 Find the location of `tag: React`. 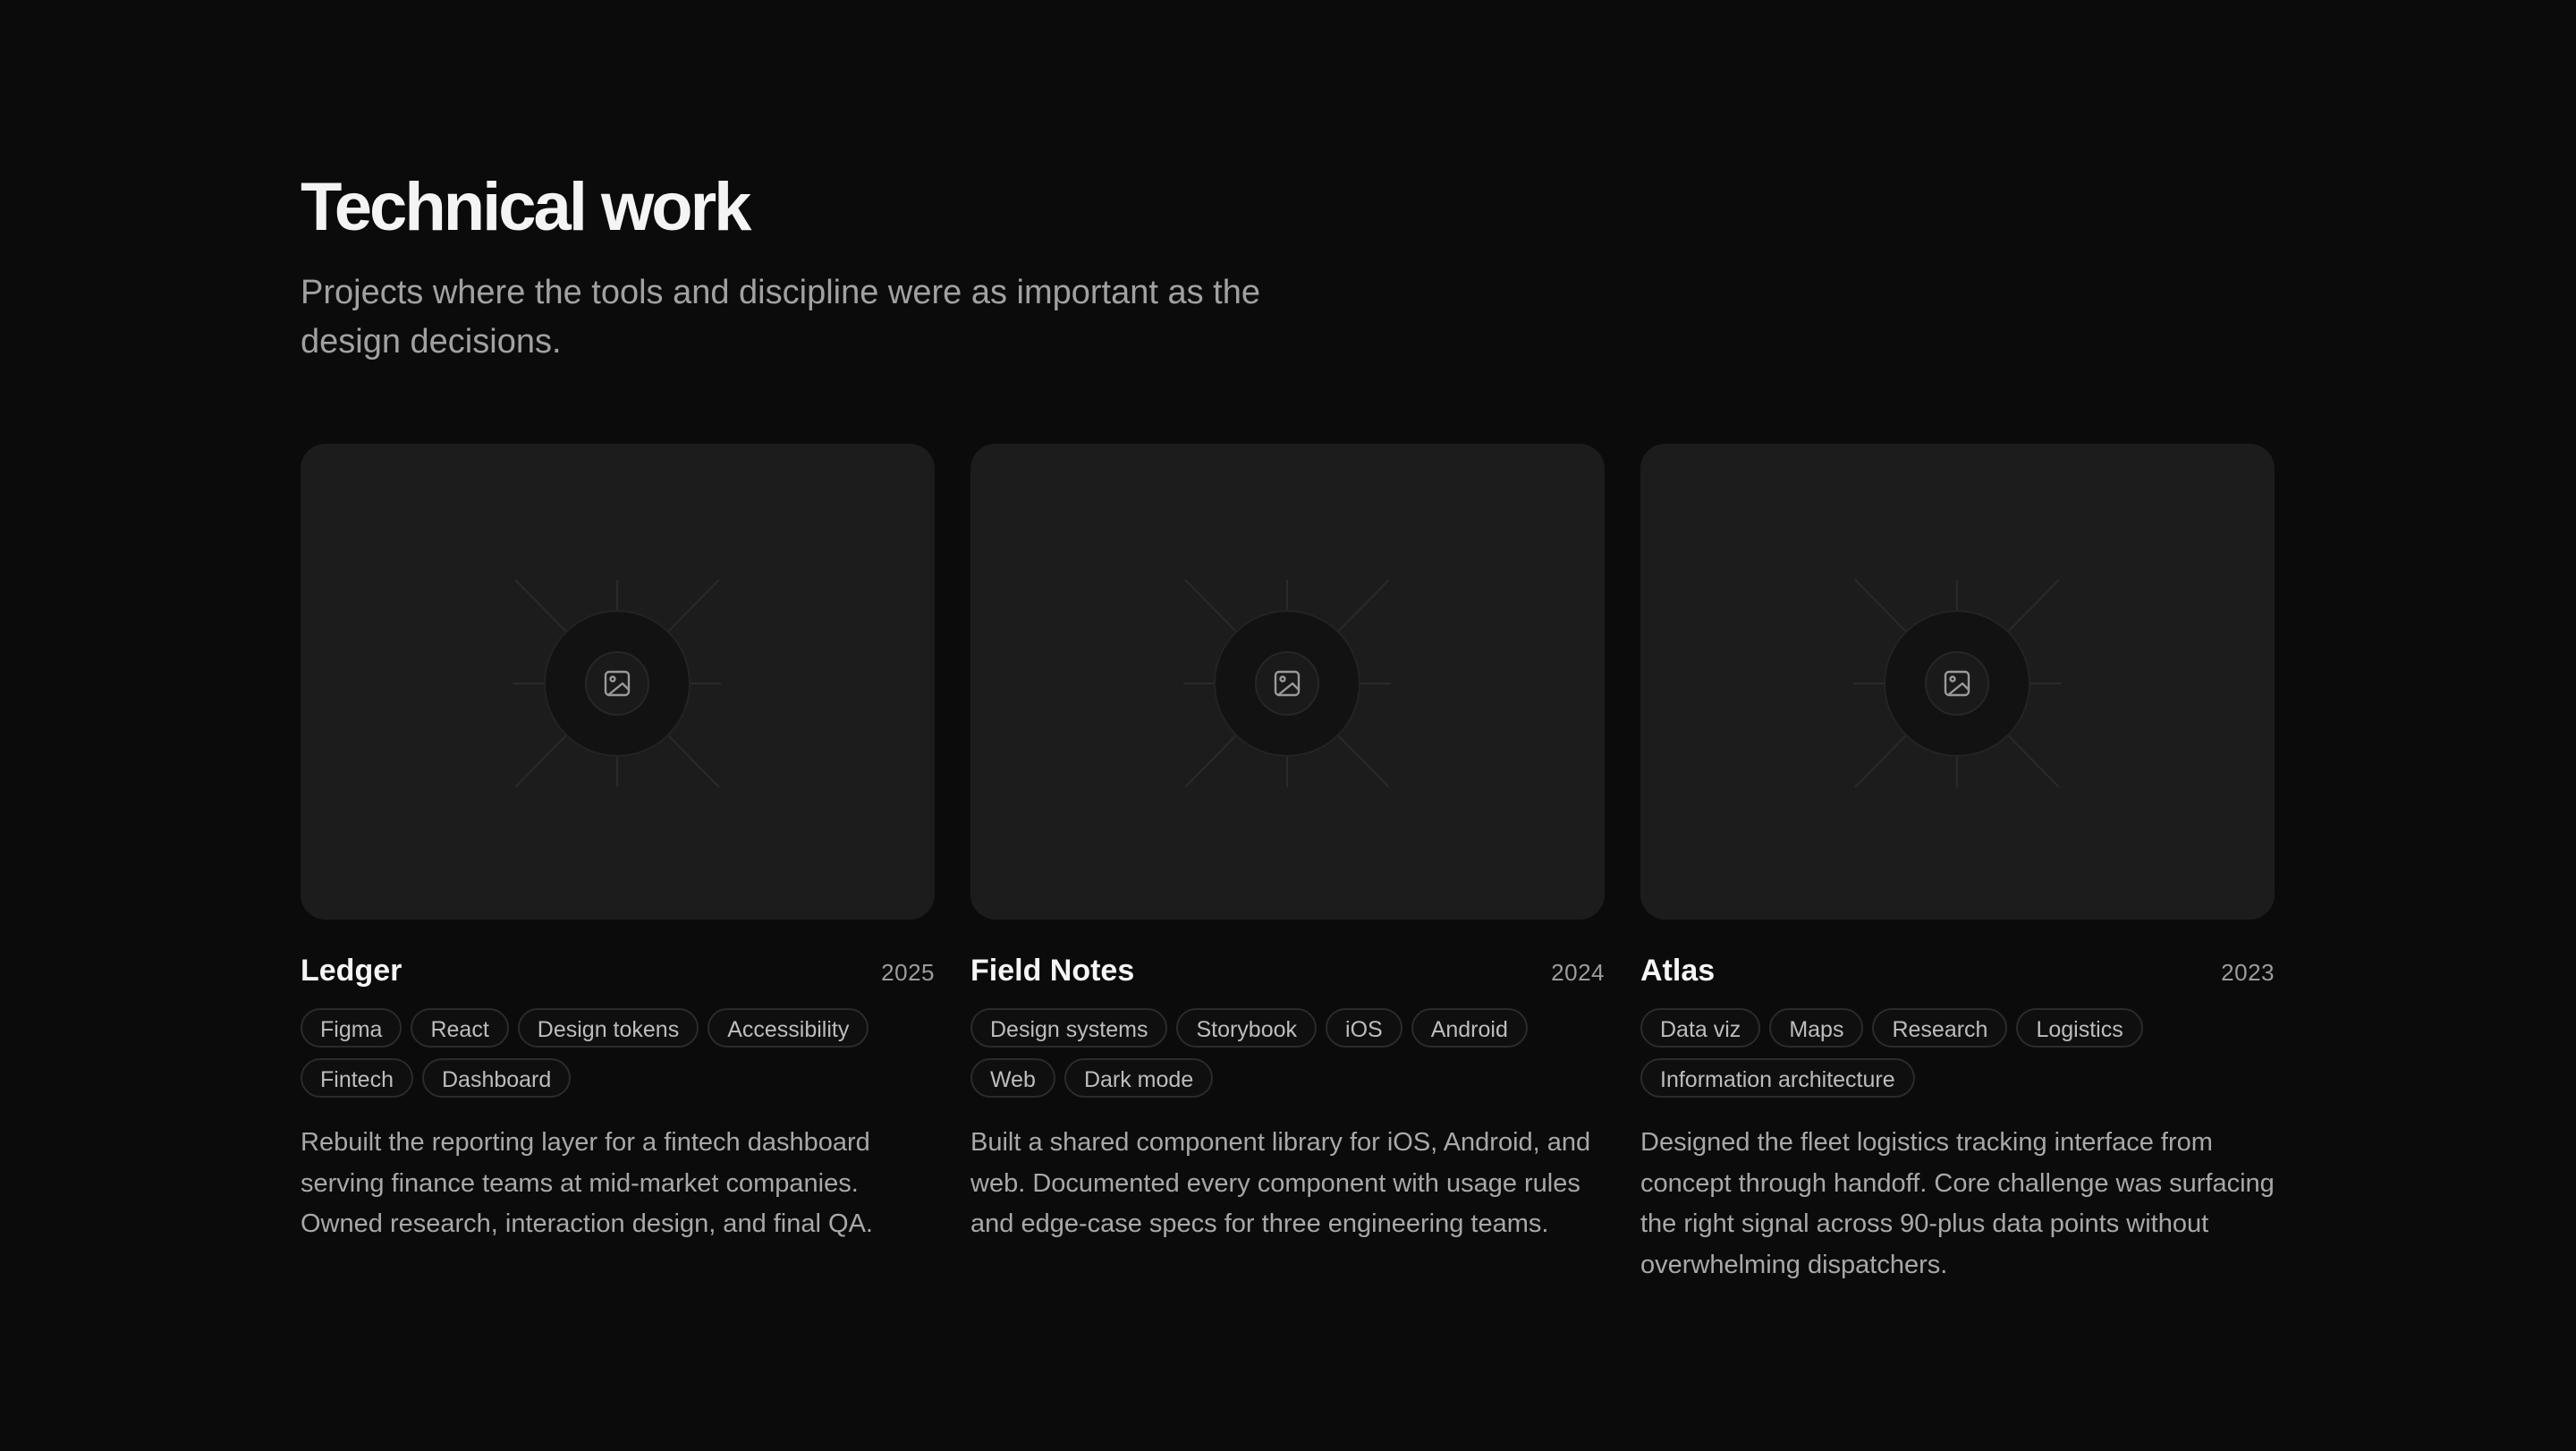

tag: React is located at coordinates (460, 1028).